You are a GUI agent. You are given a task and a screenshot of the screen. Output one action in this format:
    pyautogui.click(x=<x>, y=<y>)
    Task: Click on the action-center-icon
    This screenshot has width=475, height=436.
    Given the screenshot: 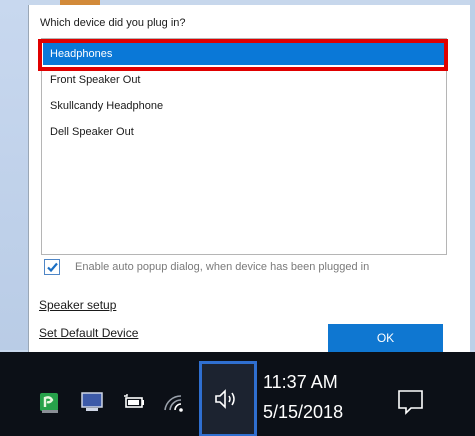 What is the action you would take?
    pyautogui.click(x=411, y=402)
    